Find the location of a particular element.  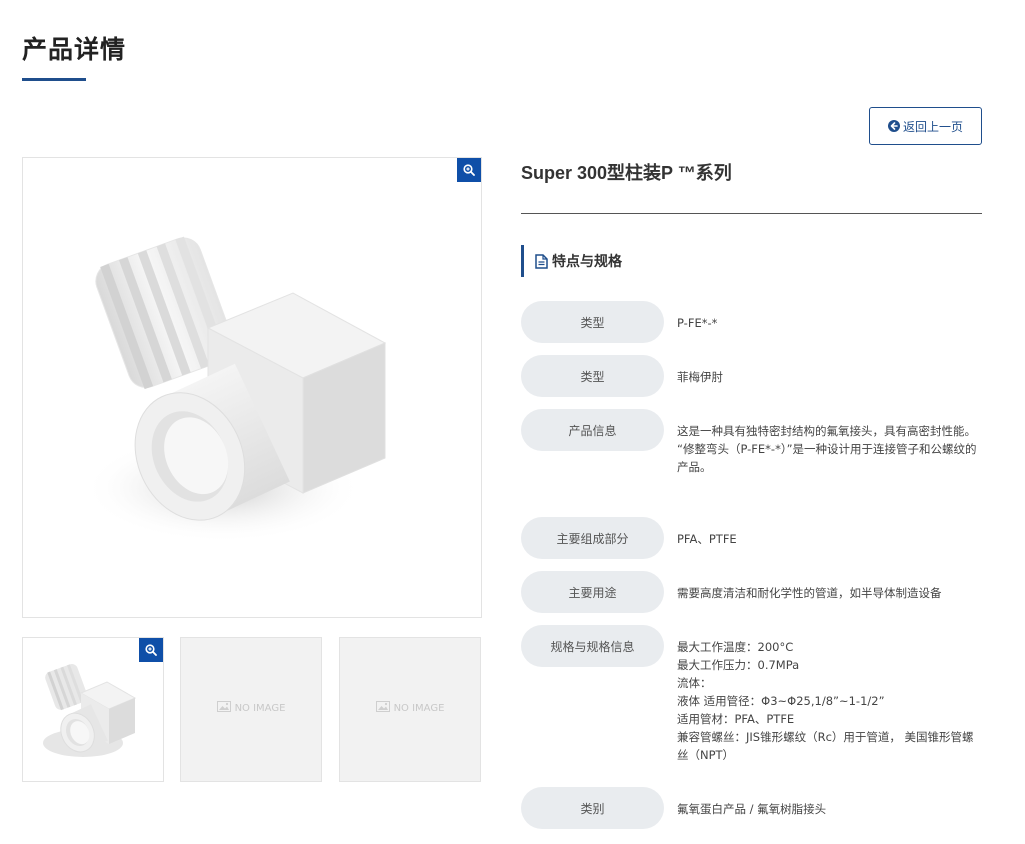

elbow-fitting-image is located at coordinates (235, 389).